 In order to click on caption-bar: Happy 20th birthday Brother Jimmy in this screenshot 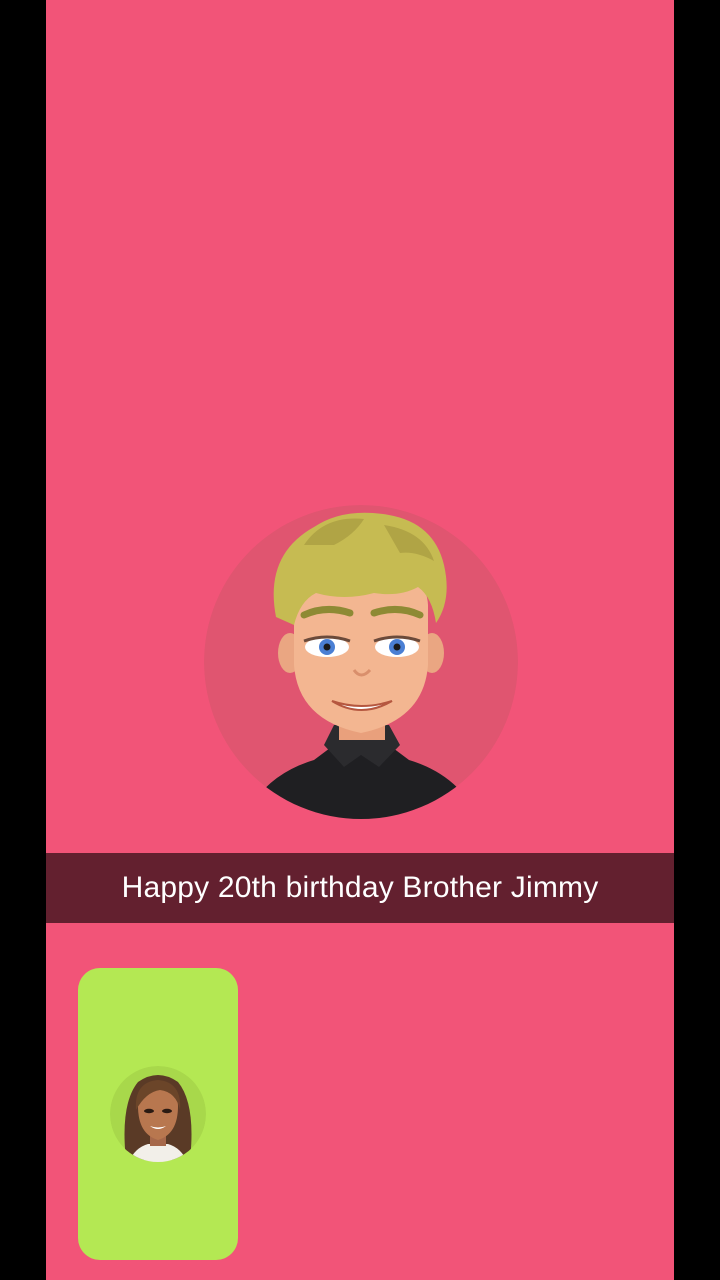, I will do `click(360, 888)`.